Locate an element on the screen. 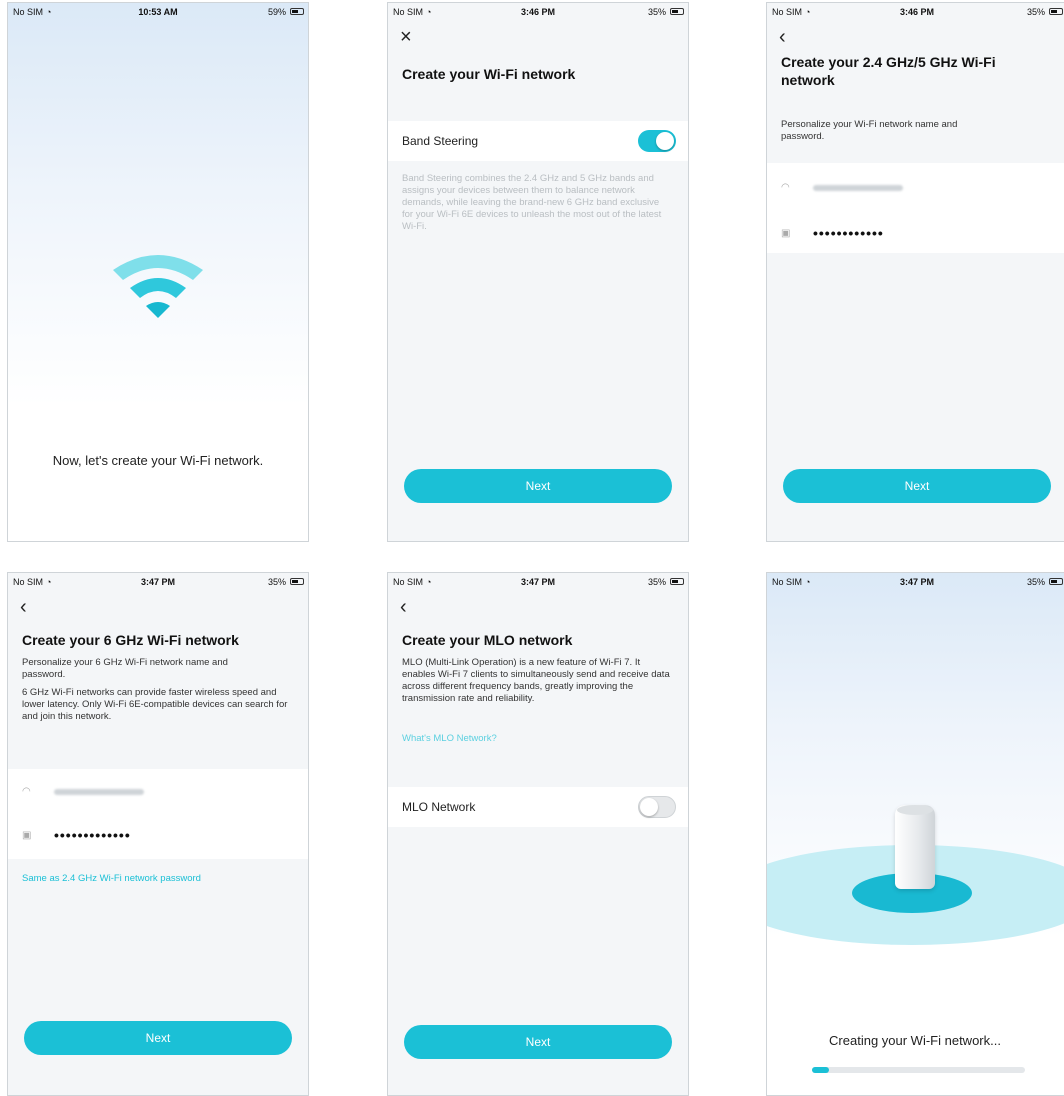  wifi-large-icon is located at coordinates (158, 286).